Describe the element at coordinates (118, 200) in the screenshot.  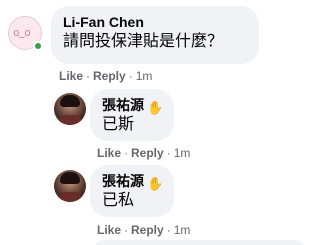
I see `comment-text: 已私` at that location.